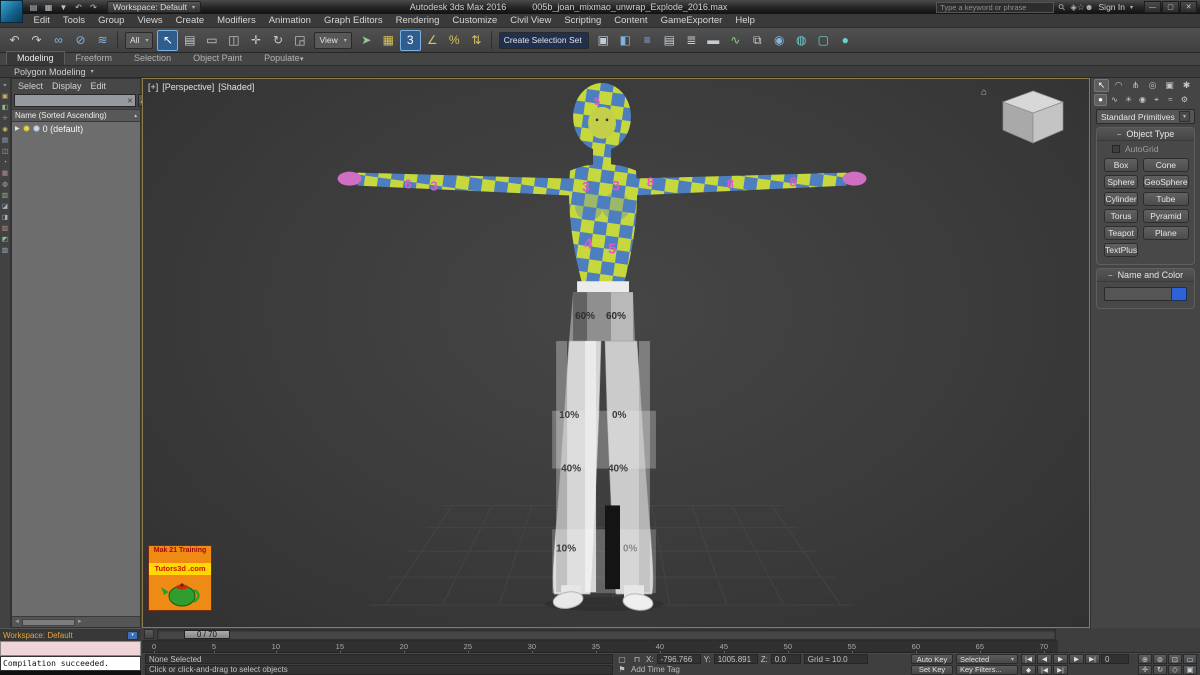  I want to click on timeline-tick: 20, so click(404, 648).